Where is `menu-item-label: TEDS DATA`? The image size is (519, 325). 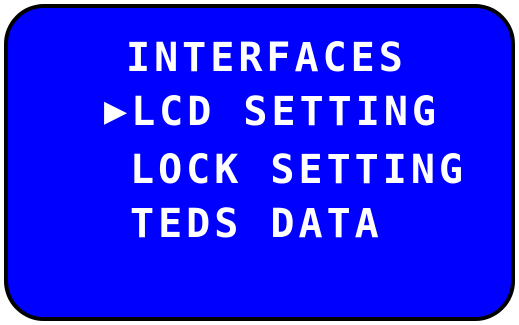
menu-item-label: TEDS DATA is located at coordinates (256, 224).